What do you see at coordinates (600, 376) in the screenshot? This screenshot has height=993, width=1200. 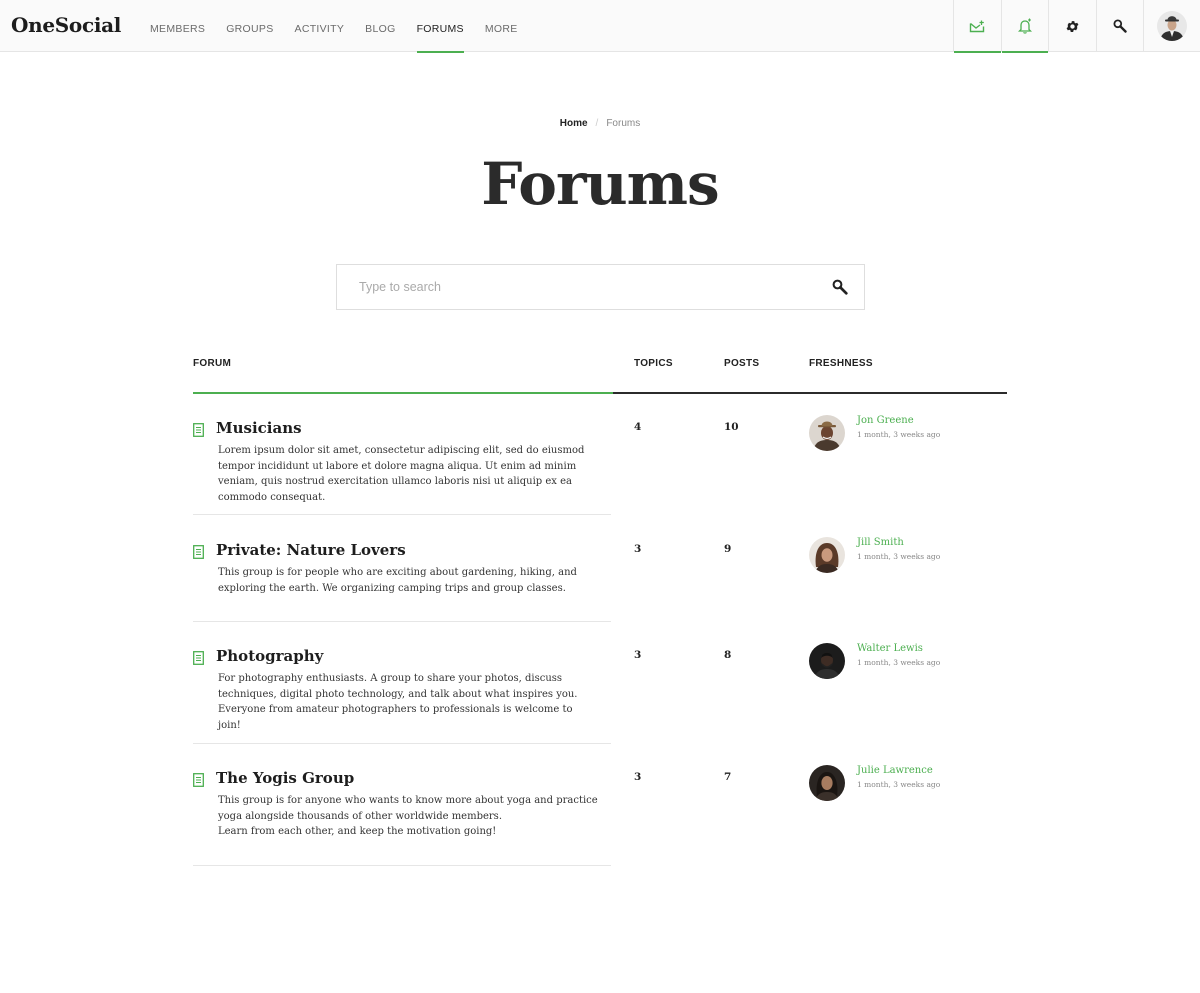 I see `forum-table-header: FORUM TOPICS POSTS FRESHNESS` at bounding box center [600, 376].